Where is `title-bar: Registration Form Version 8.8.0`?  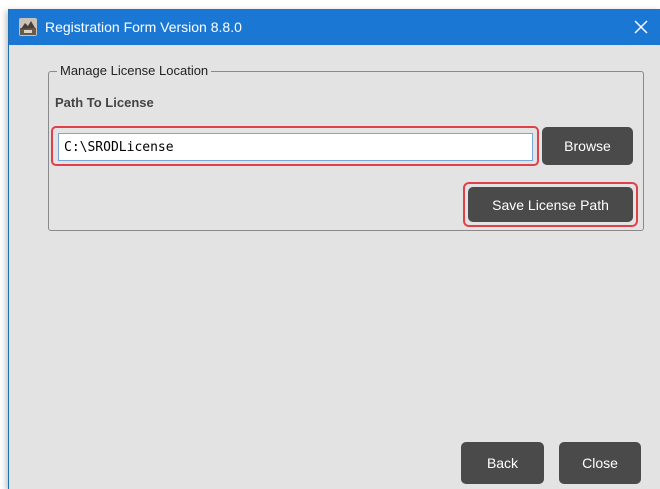
title-bar: Registration Form Version 8.8.0 is located at coordinates (334, 27).